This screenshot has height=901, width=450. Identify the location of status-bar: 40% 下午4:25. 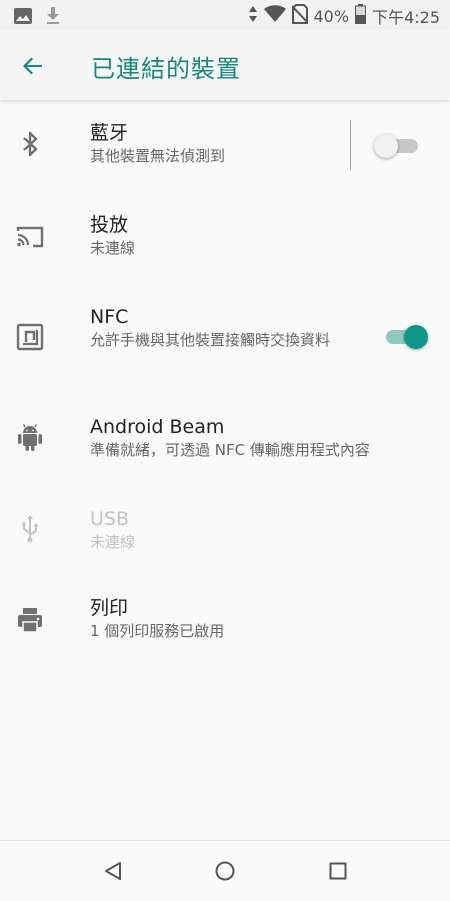
(225, 15).